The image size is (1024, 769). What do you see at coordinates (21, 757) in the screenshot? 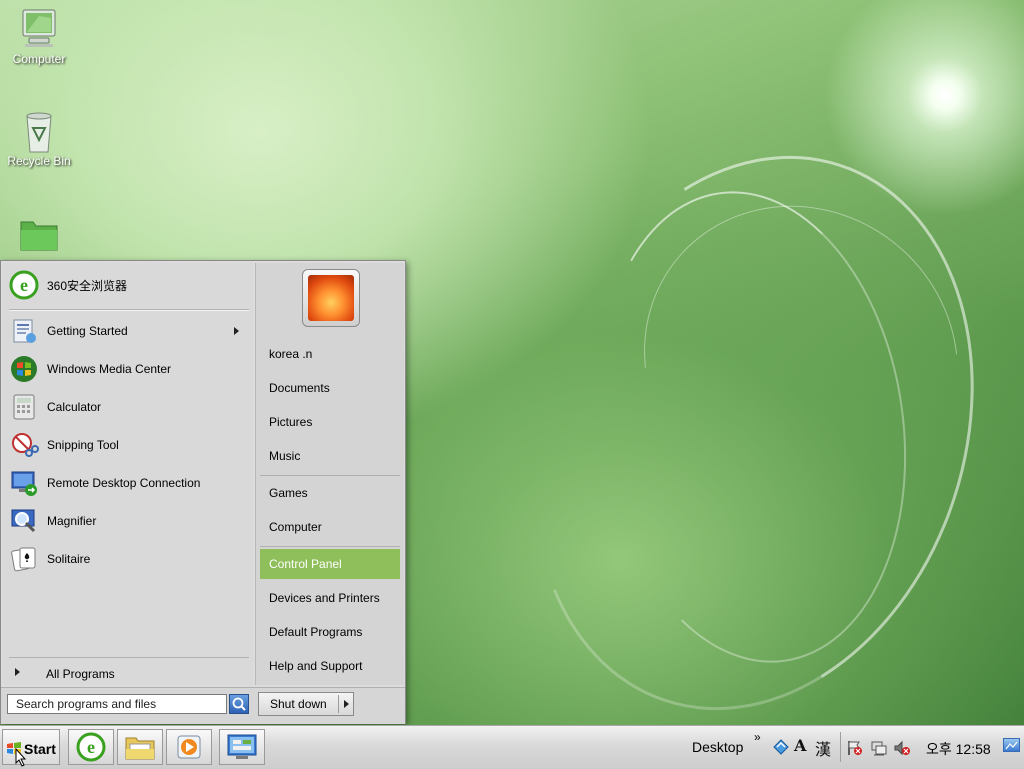
I see `mouse-cursor-icon` at bounding box center [21, 757].